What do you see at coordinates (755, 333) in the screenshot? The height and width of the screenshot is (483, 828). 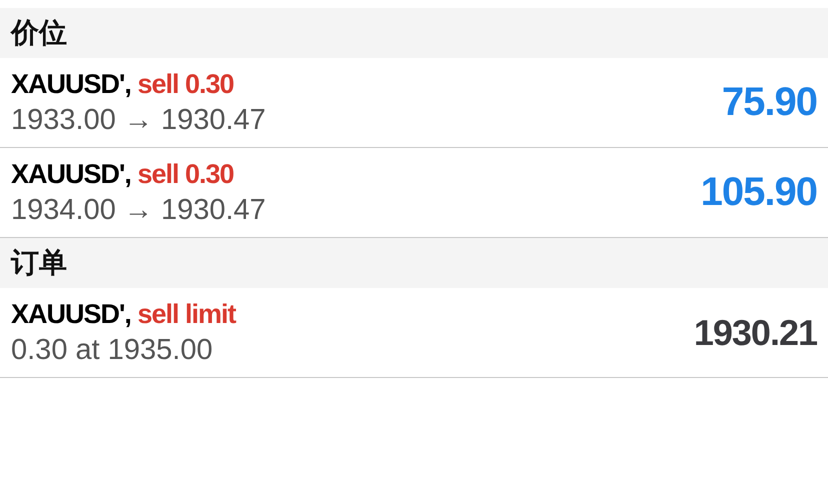 I see `price-value: 1930.21` at bounding box center [755, 333].